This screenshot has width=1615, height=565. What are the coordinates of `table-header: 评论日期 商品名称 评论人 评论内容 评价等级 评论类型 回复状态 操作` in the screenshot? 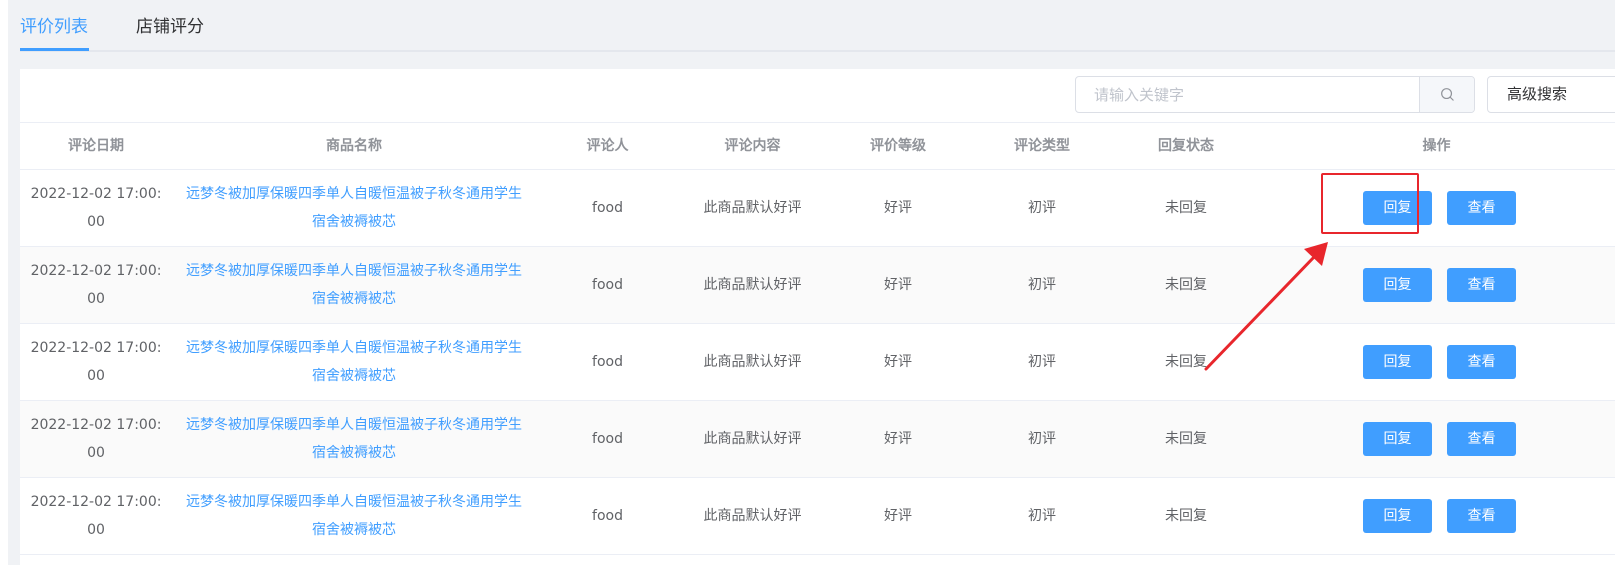 It's located at (817, 146).